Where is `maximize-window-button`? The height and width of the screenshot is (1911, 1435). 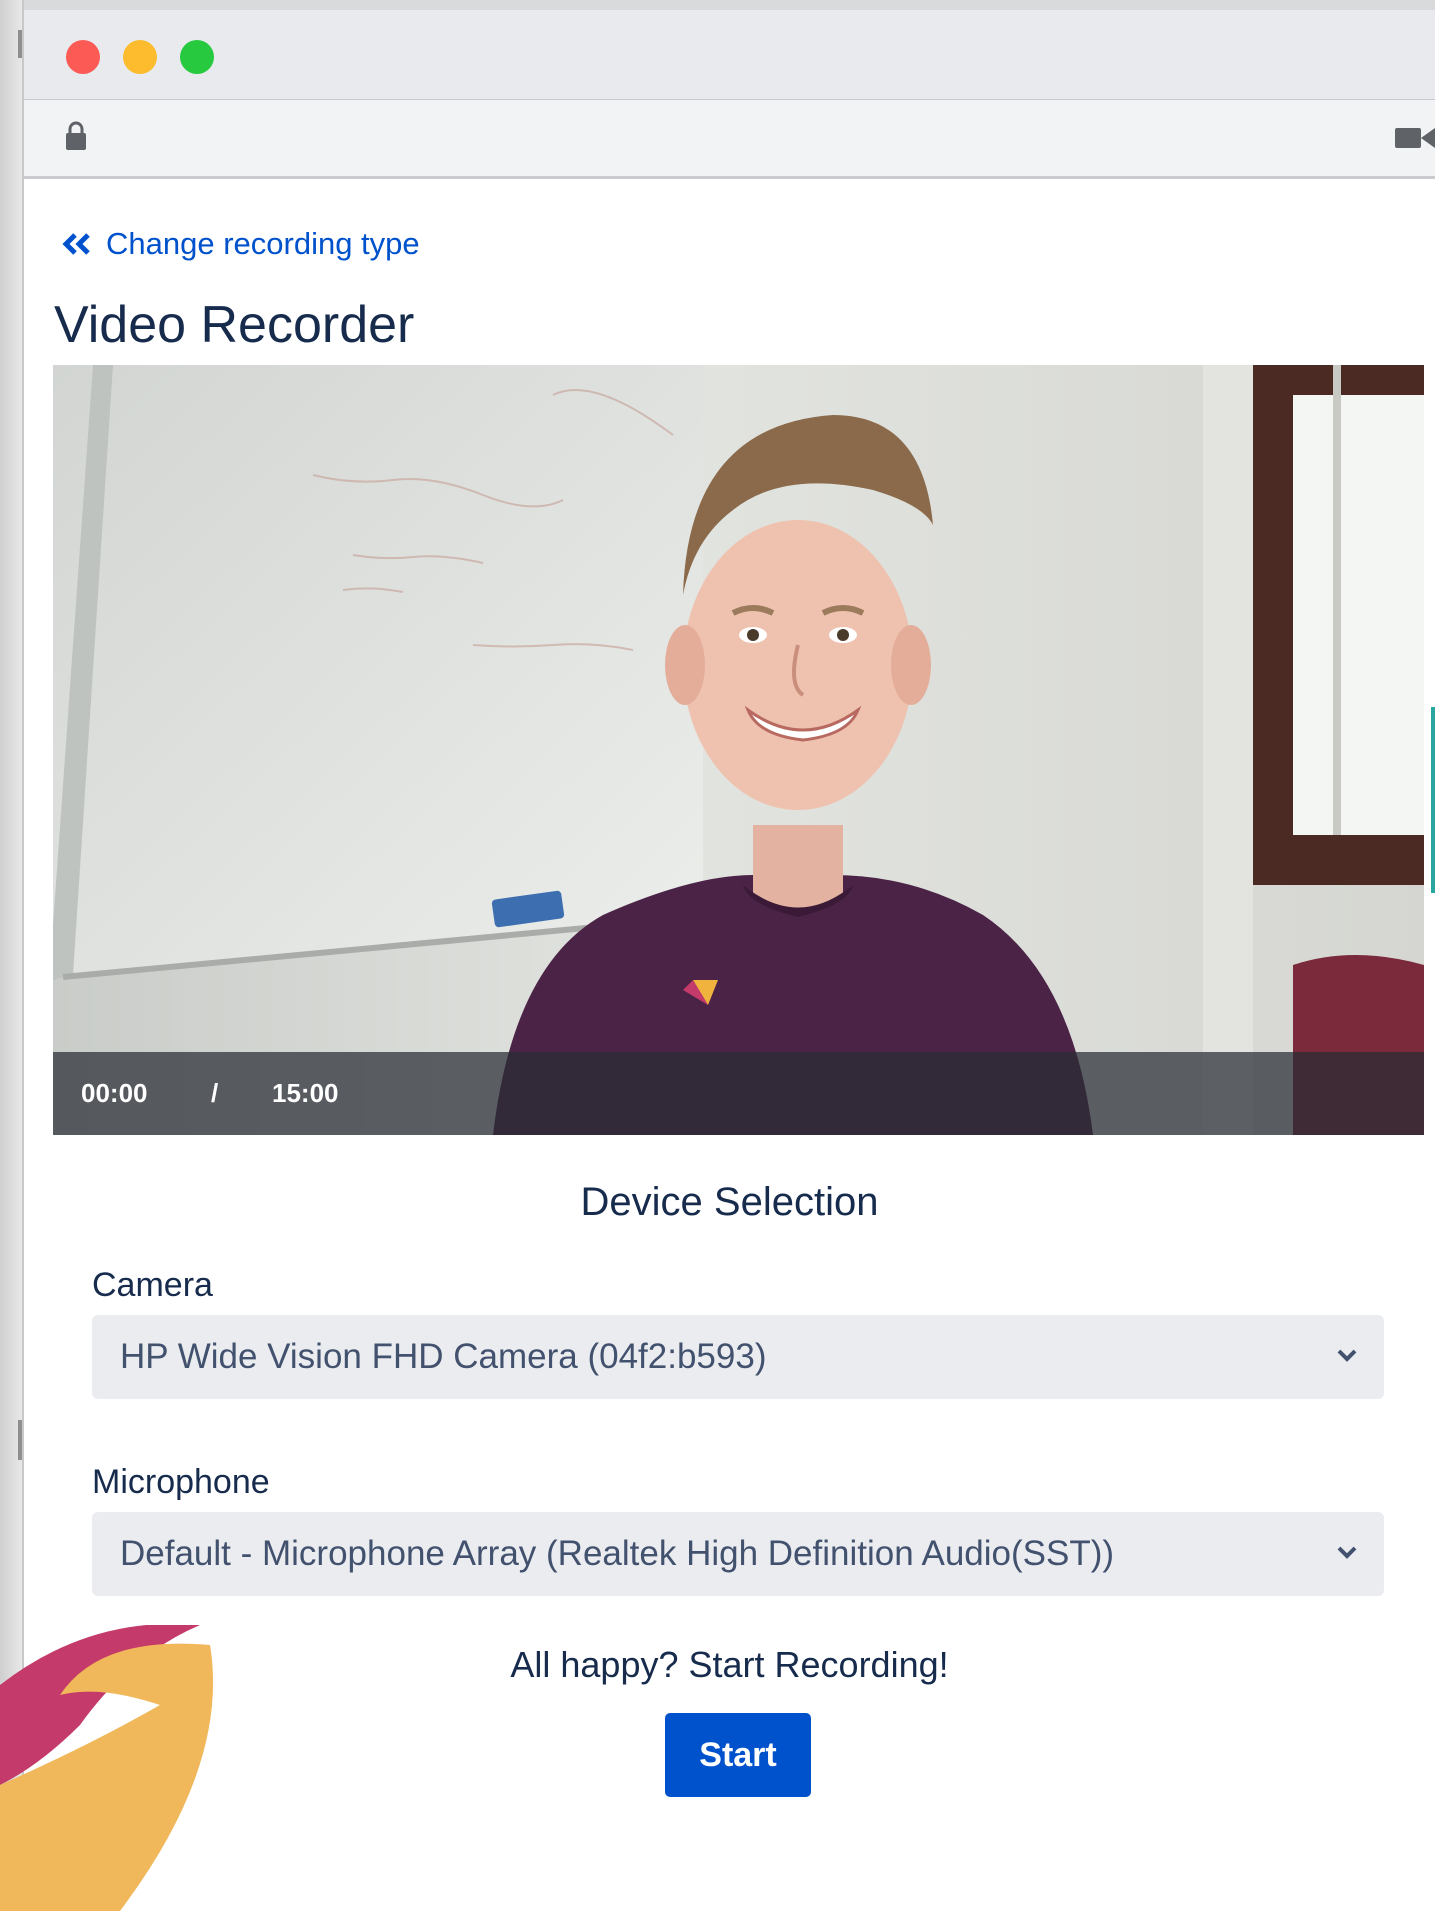
maximize-window-button is located at coordinates (197, 57).